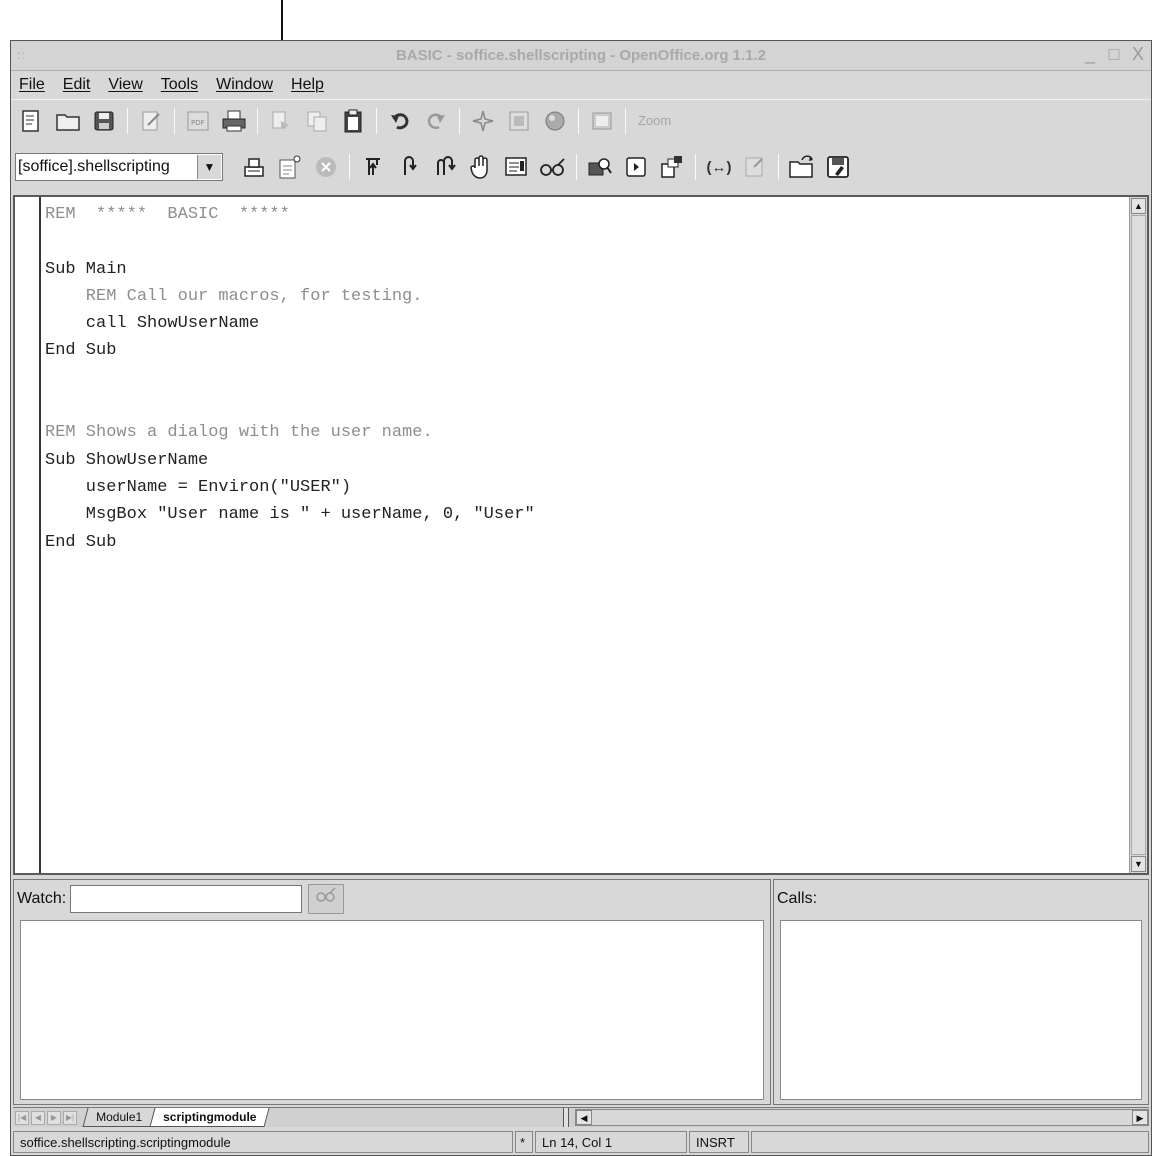  Describe the element at coordinates (581, 120) in the screenshot. I see `standard-toolbar: PDF Zoom` at that location.